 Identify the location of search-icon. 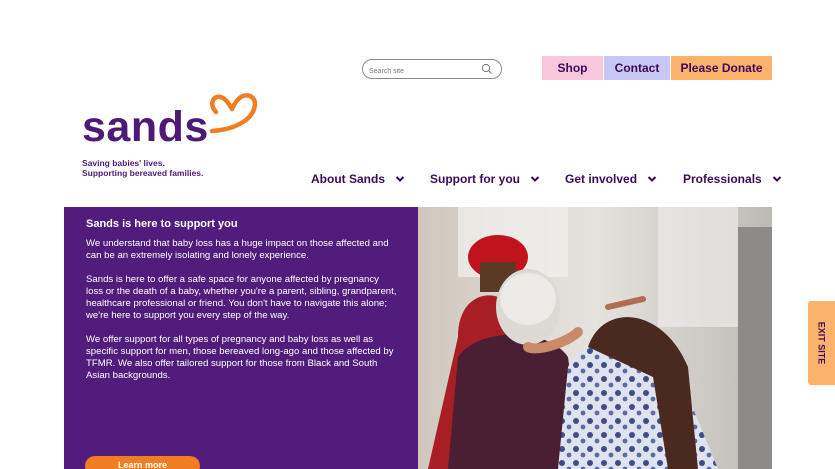
(487, 69).